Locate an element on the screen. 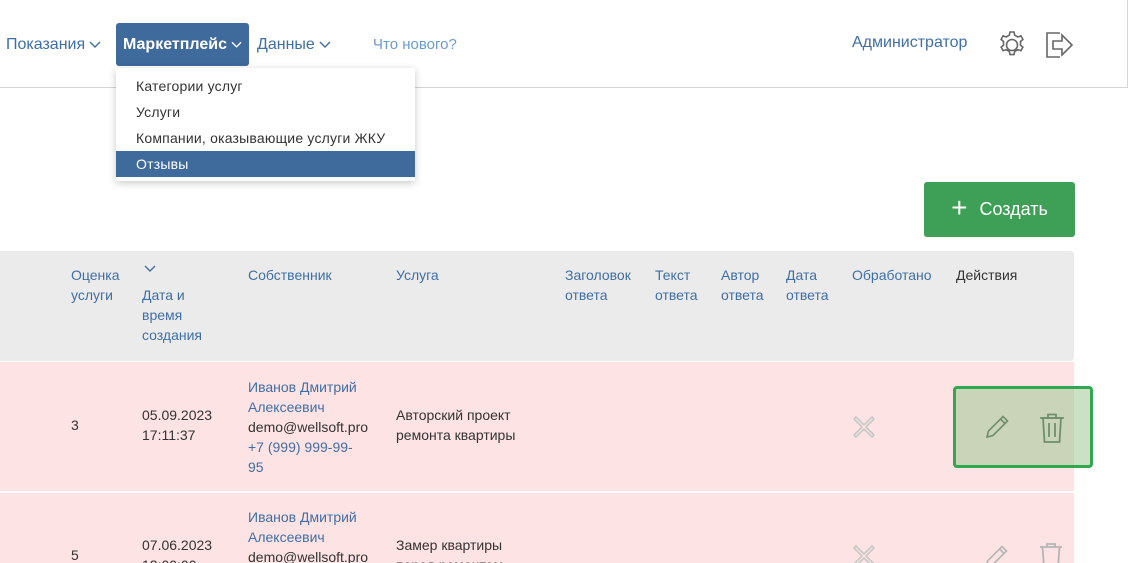 This screenshot has width=1128, height=563. header-text: создания is located at coordinates (172, 335).